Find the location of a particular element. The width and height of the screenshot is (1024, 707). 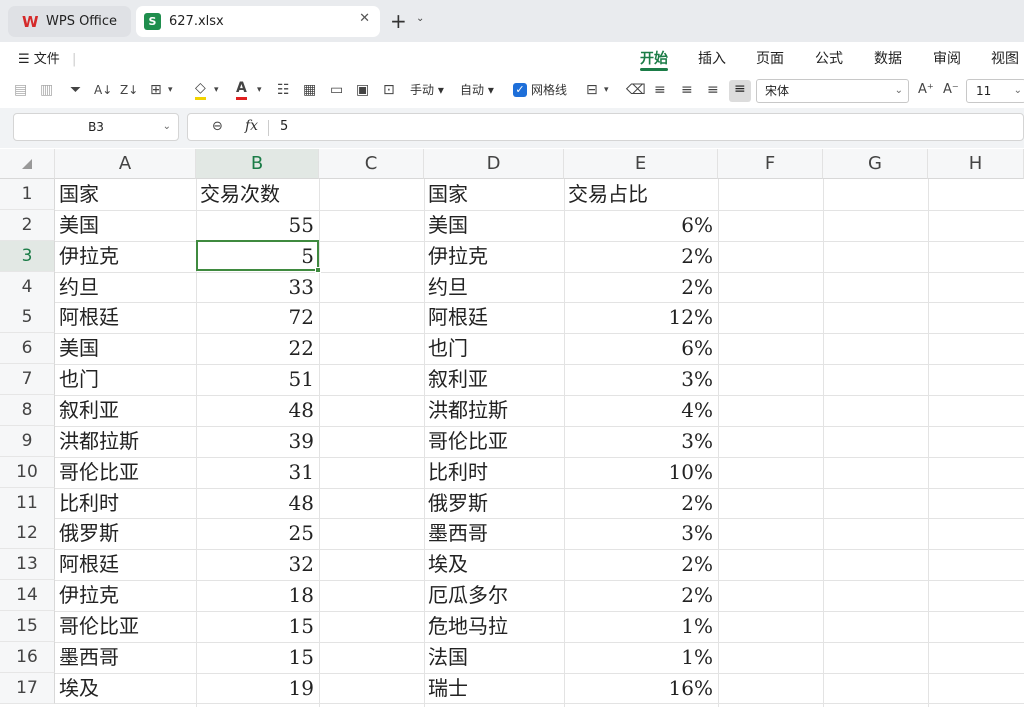

cell-b8: 48 is located at coordinates (257, 410).